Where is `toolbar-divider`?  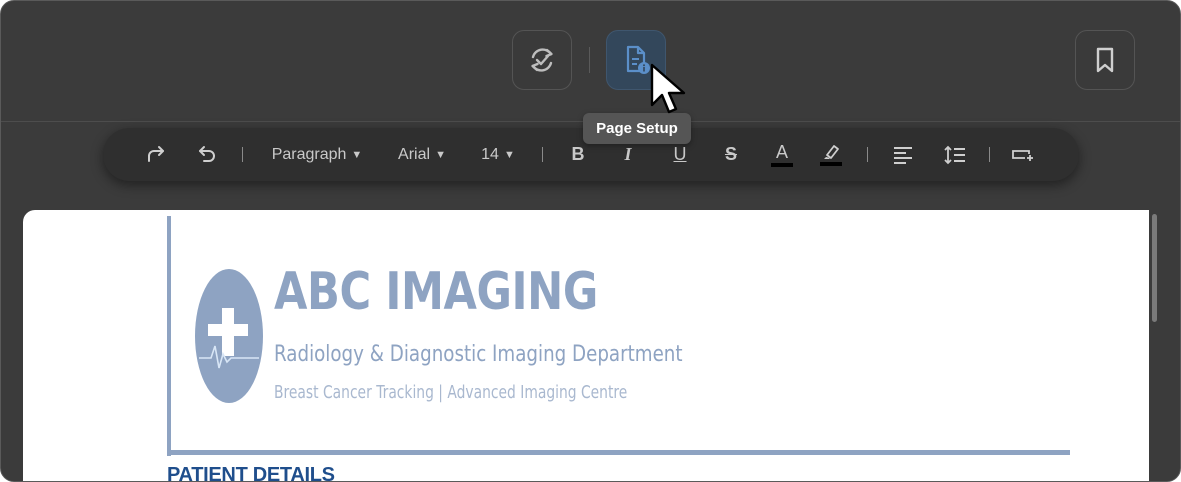 toolbar-divider is located at coordinates (589, 60).